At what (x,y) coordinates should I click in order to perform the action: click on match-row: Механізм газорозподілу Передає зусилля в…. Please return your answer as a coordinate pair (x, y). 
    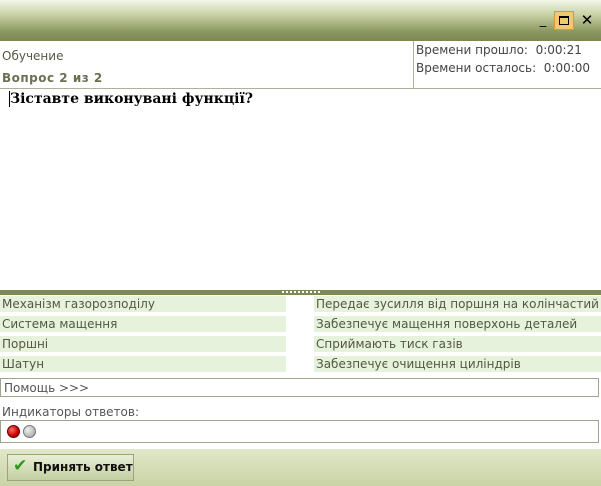
    Looking at the image, I should click on (300, 304).